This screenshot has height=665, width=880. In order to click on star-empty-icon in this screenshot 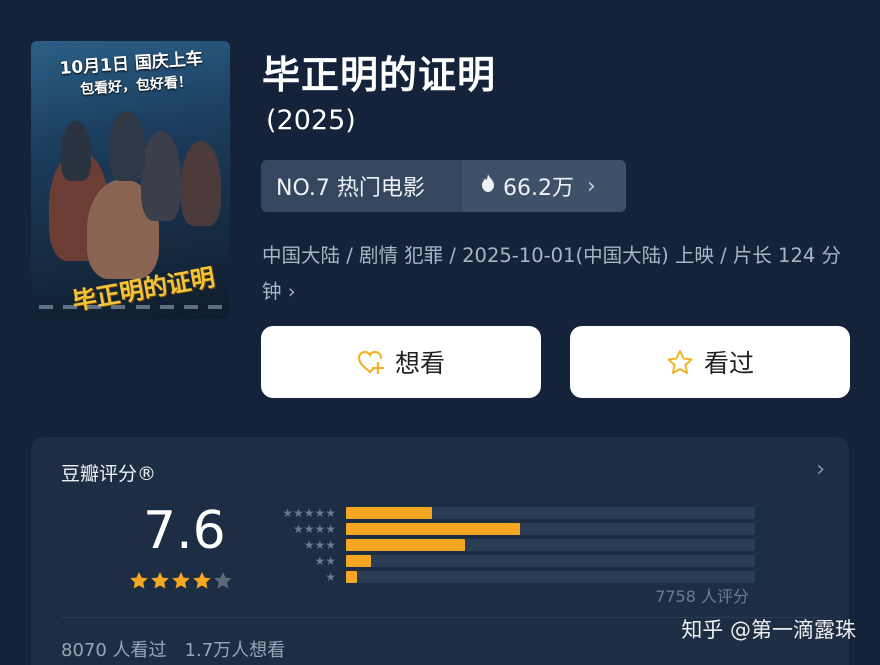, I will do `click(223, 580)`.